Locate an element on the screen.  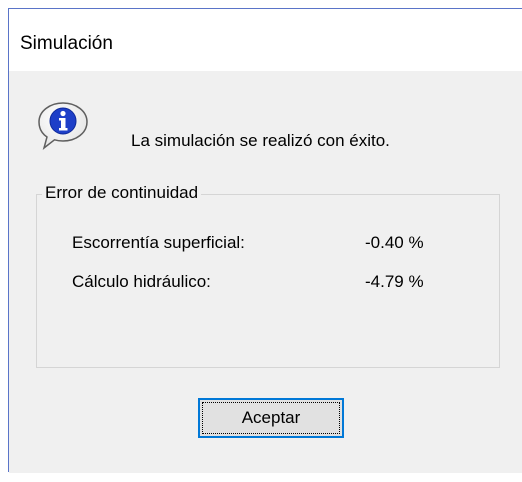
hydraulic-calc-value: -4.79 % is located at coordinates (394, 281).